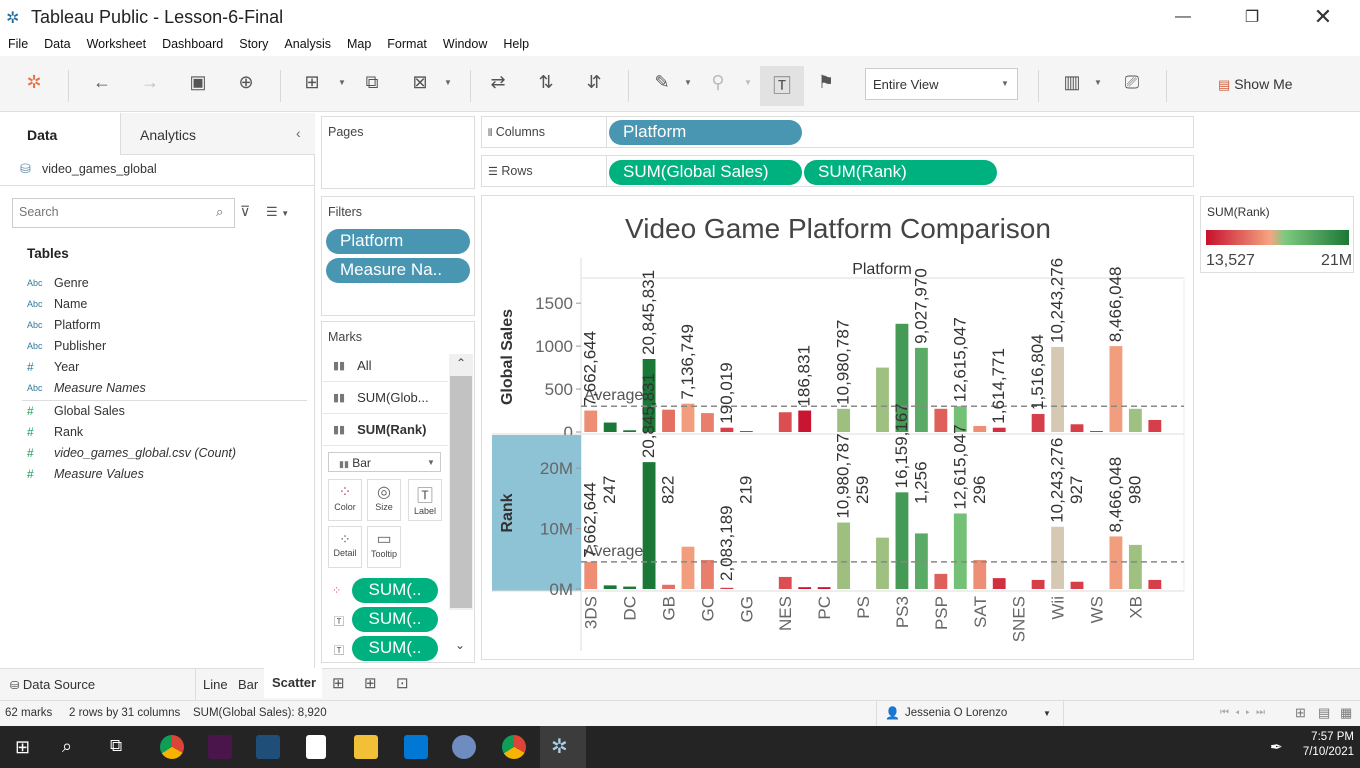 The width and height of the screenshot is (1360, 768). What do you see at coordinates (464, 747) in the screenshot?
I see `r-icon` at bounding box center [464, 747].